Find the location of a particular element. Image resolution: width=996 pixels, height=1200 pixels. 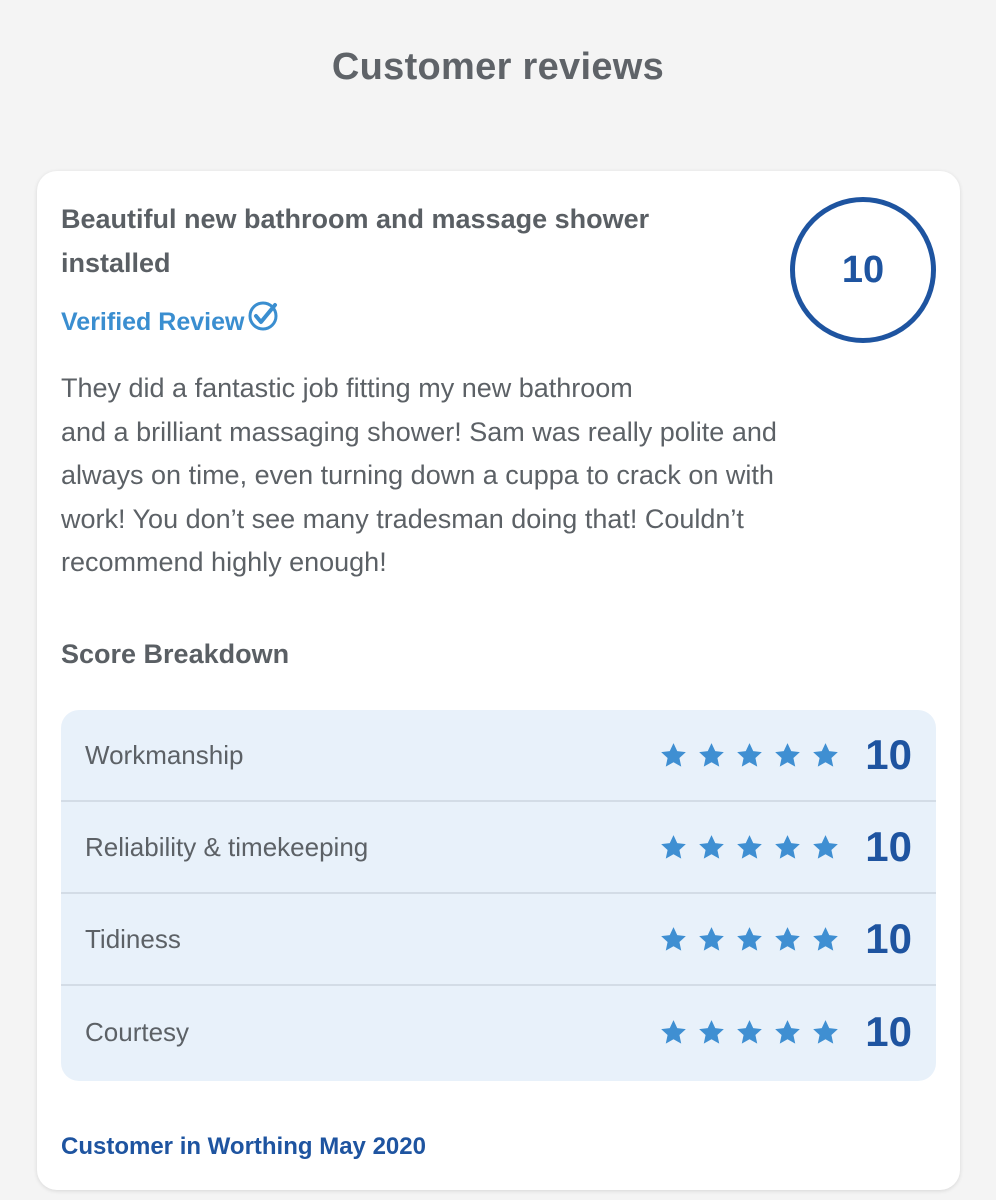

overall-score-value: 10 is located at coordinates (863, 269).